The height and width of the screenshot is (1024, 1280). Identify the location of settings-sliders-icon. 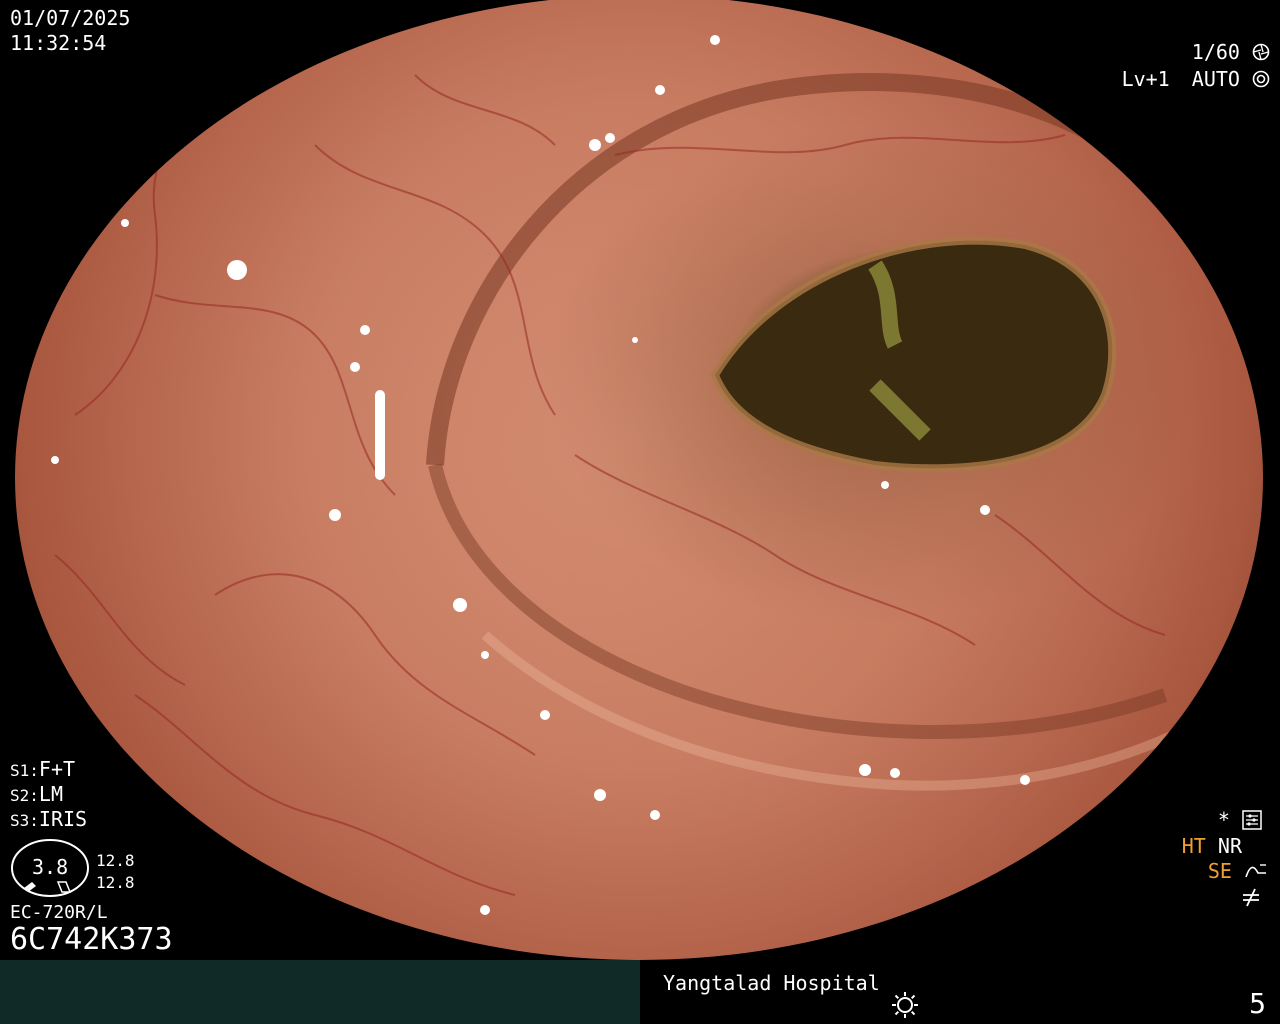
(1252, 820).